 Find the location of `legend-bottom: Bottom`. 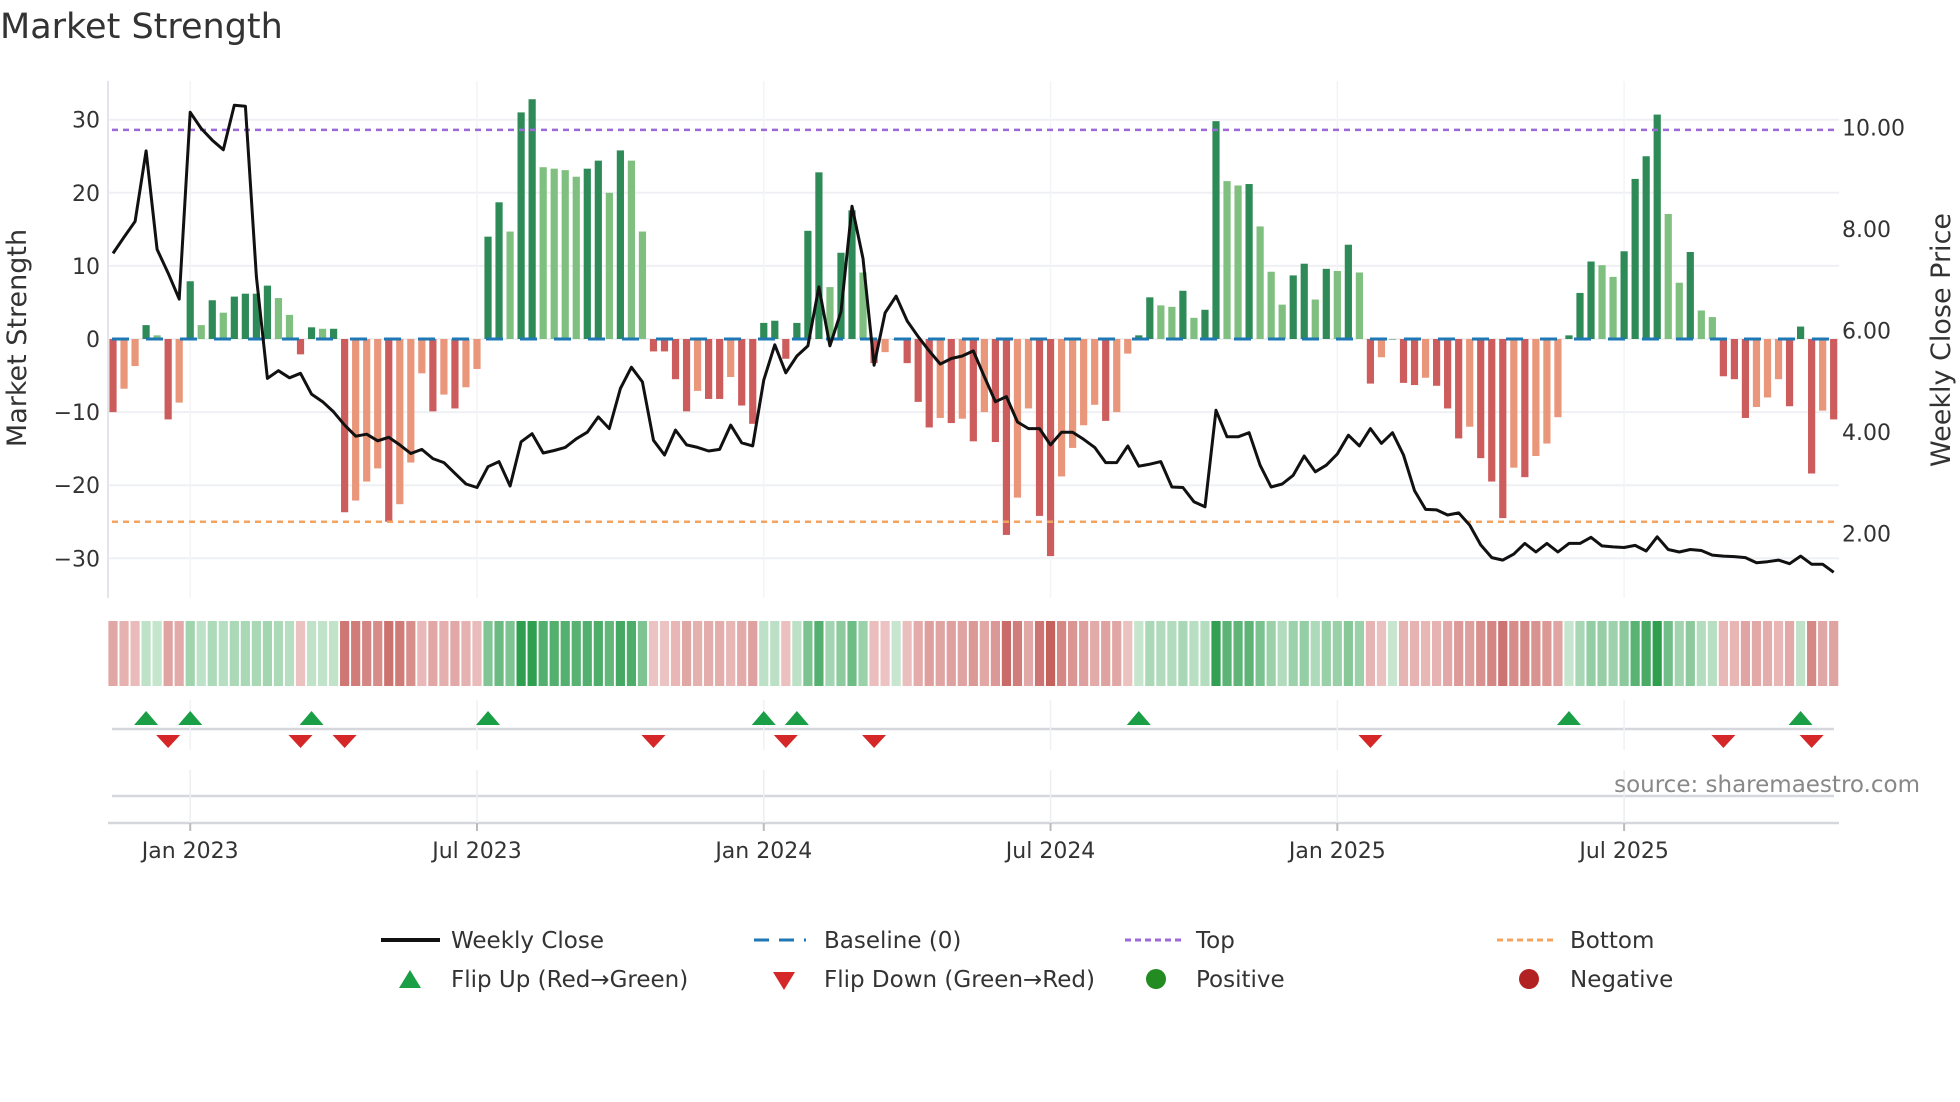

legend-bottom: Bottom is located at coordinates (1612, 941).